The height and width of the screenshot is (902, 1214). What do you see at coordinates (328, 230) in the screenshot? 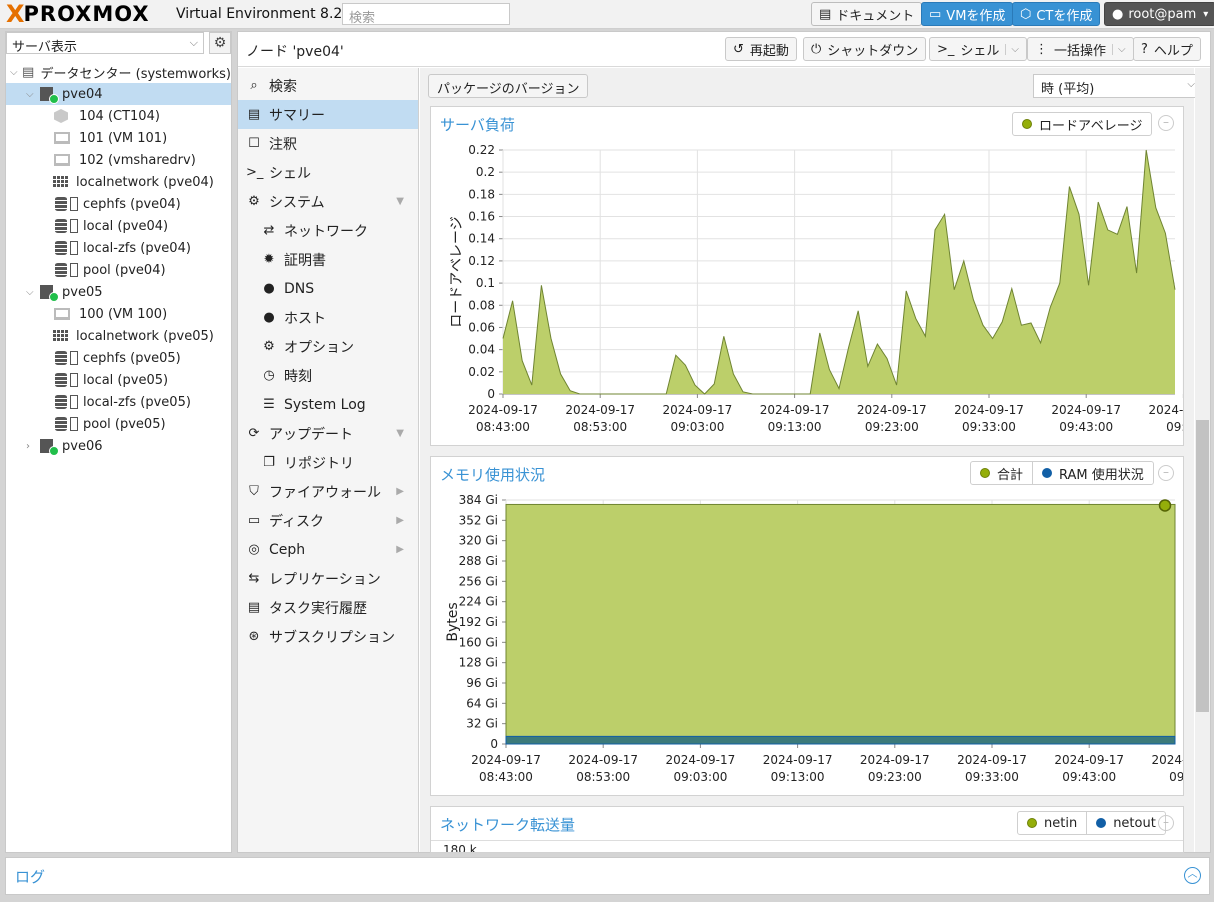
I see `nav-network: ⇄ ネットワーク` at bounding box center [328, 230].